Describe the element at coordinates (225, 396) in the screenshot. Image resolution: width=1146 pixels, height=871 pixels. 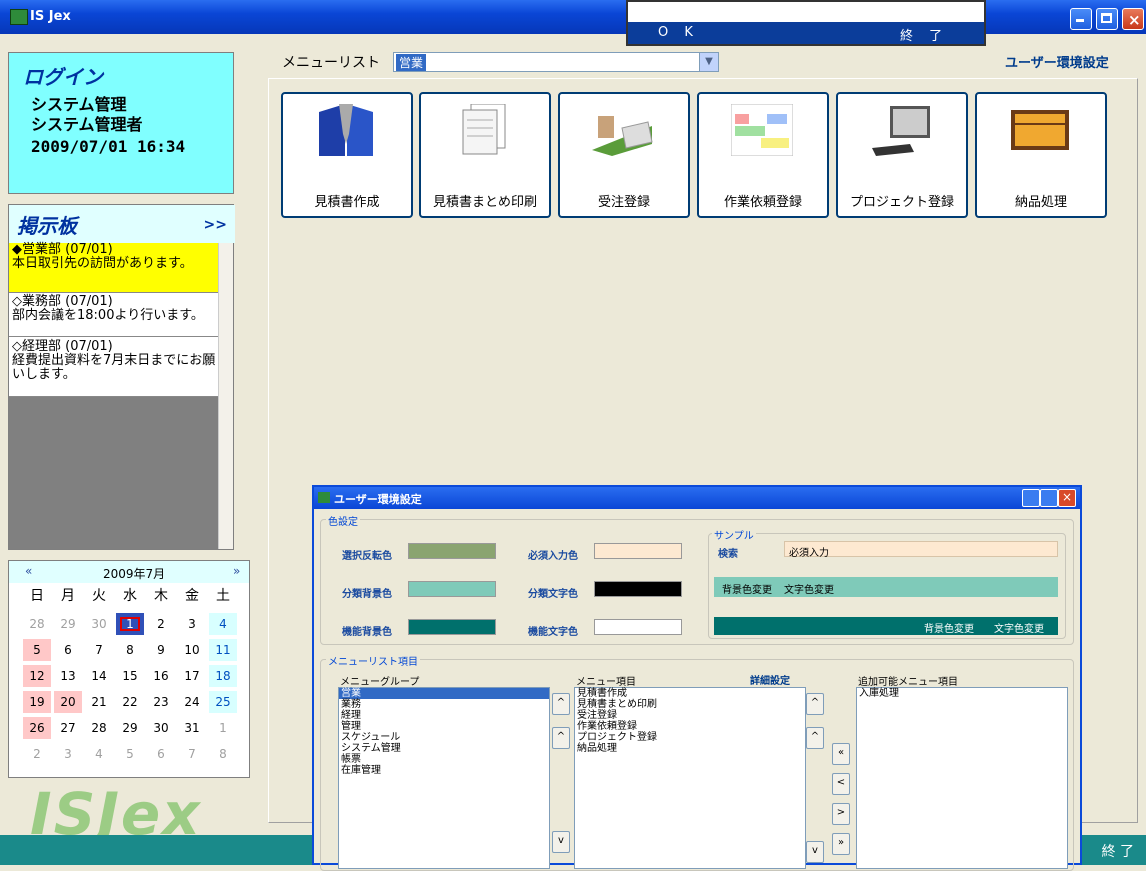
I see `board-scrollbar` at that location.